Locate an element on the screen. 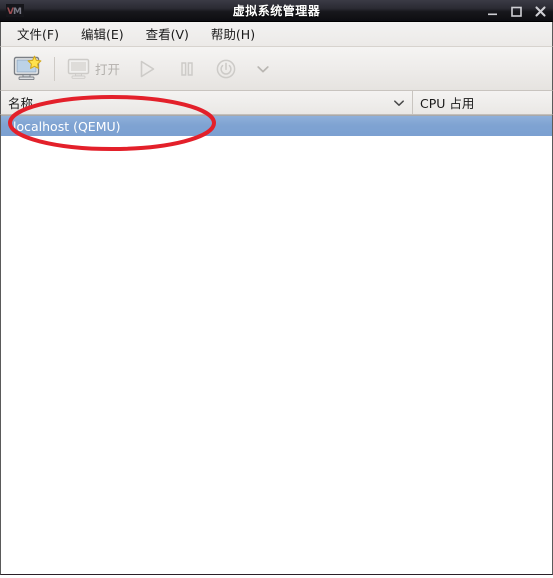 This screenshot has width=553, height=578. list-column-header: 名称 CPU 占用 is located at coordinates (276, 103).